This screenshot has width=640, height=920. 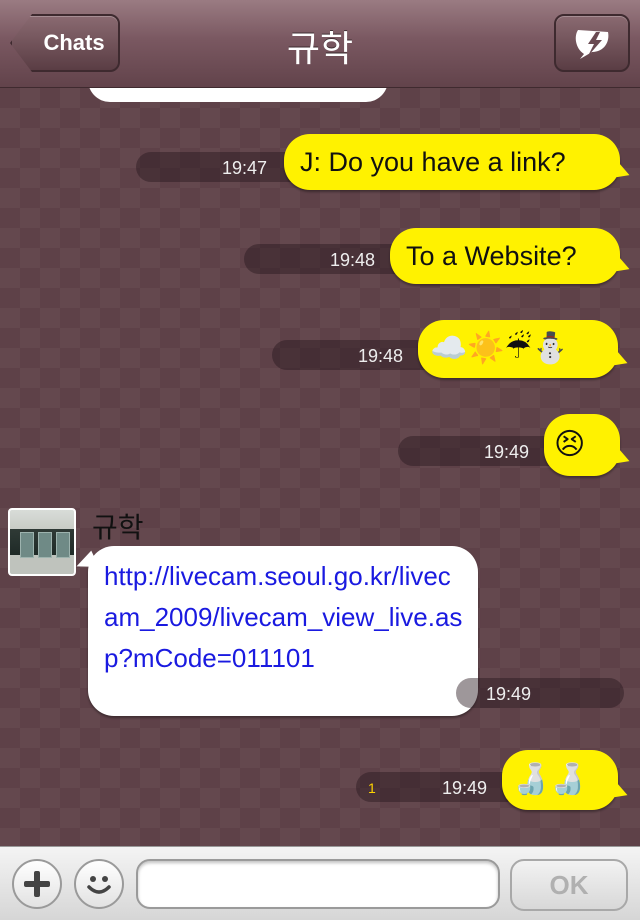 I want to click on previous-message-bubble, so click(x=238, y=95).